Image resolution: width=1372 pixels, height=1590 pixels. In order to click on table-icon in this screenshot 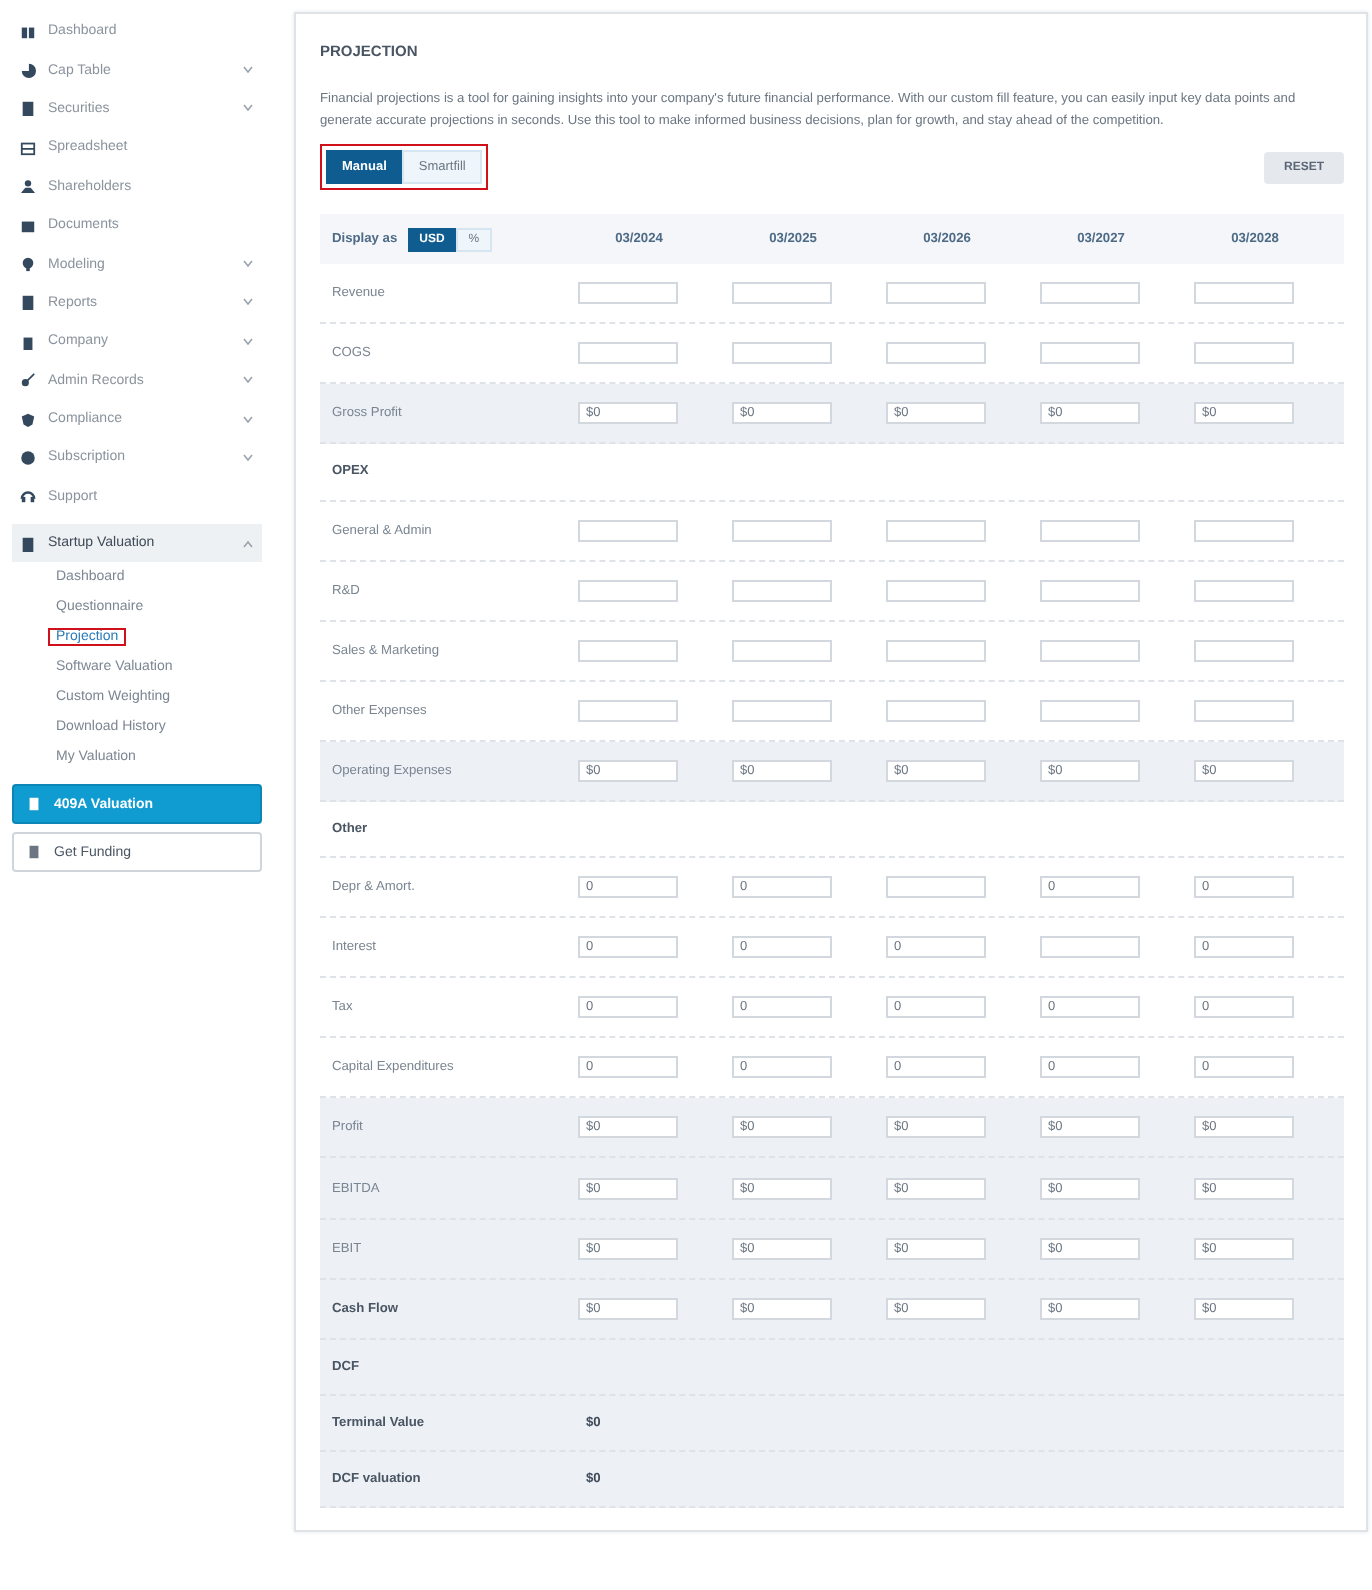, I will do `click(28, 147)`.